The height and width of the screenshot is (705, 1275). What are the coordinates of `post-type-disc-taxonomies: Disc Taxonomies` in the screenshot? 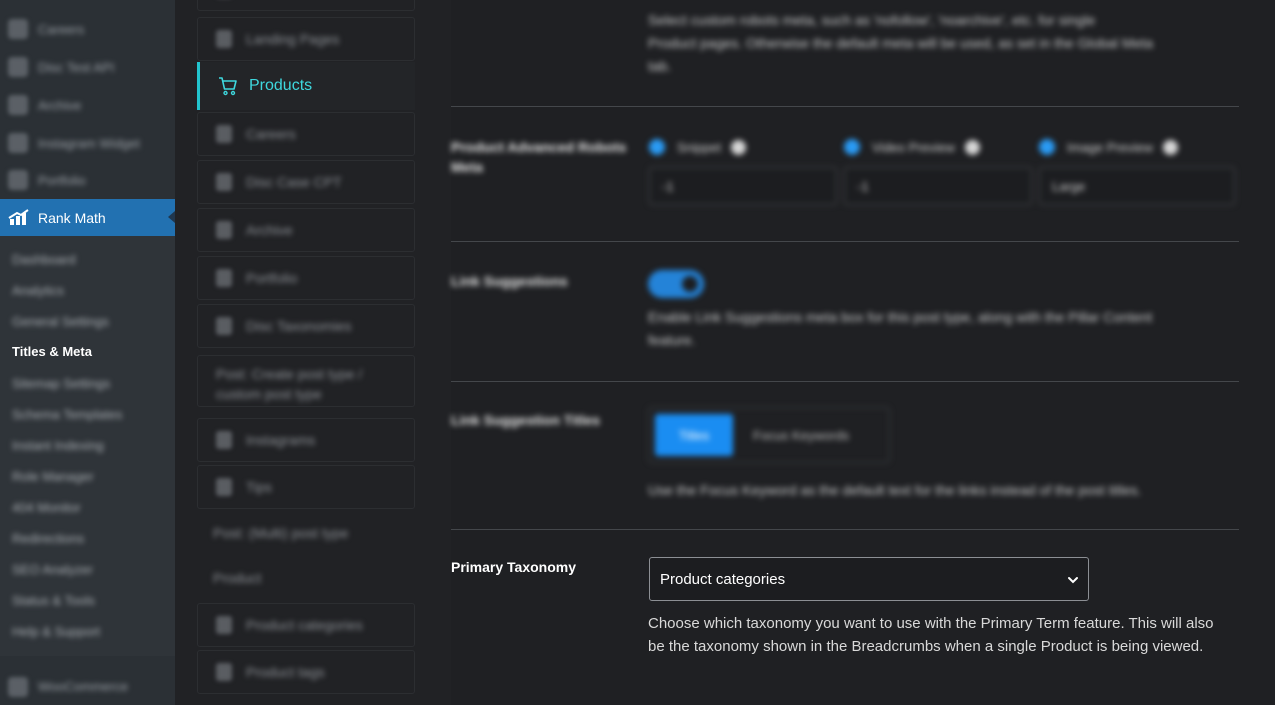 It's located at (306, 326).